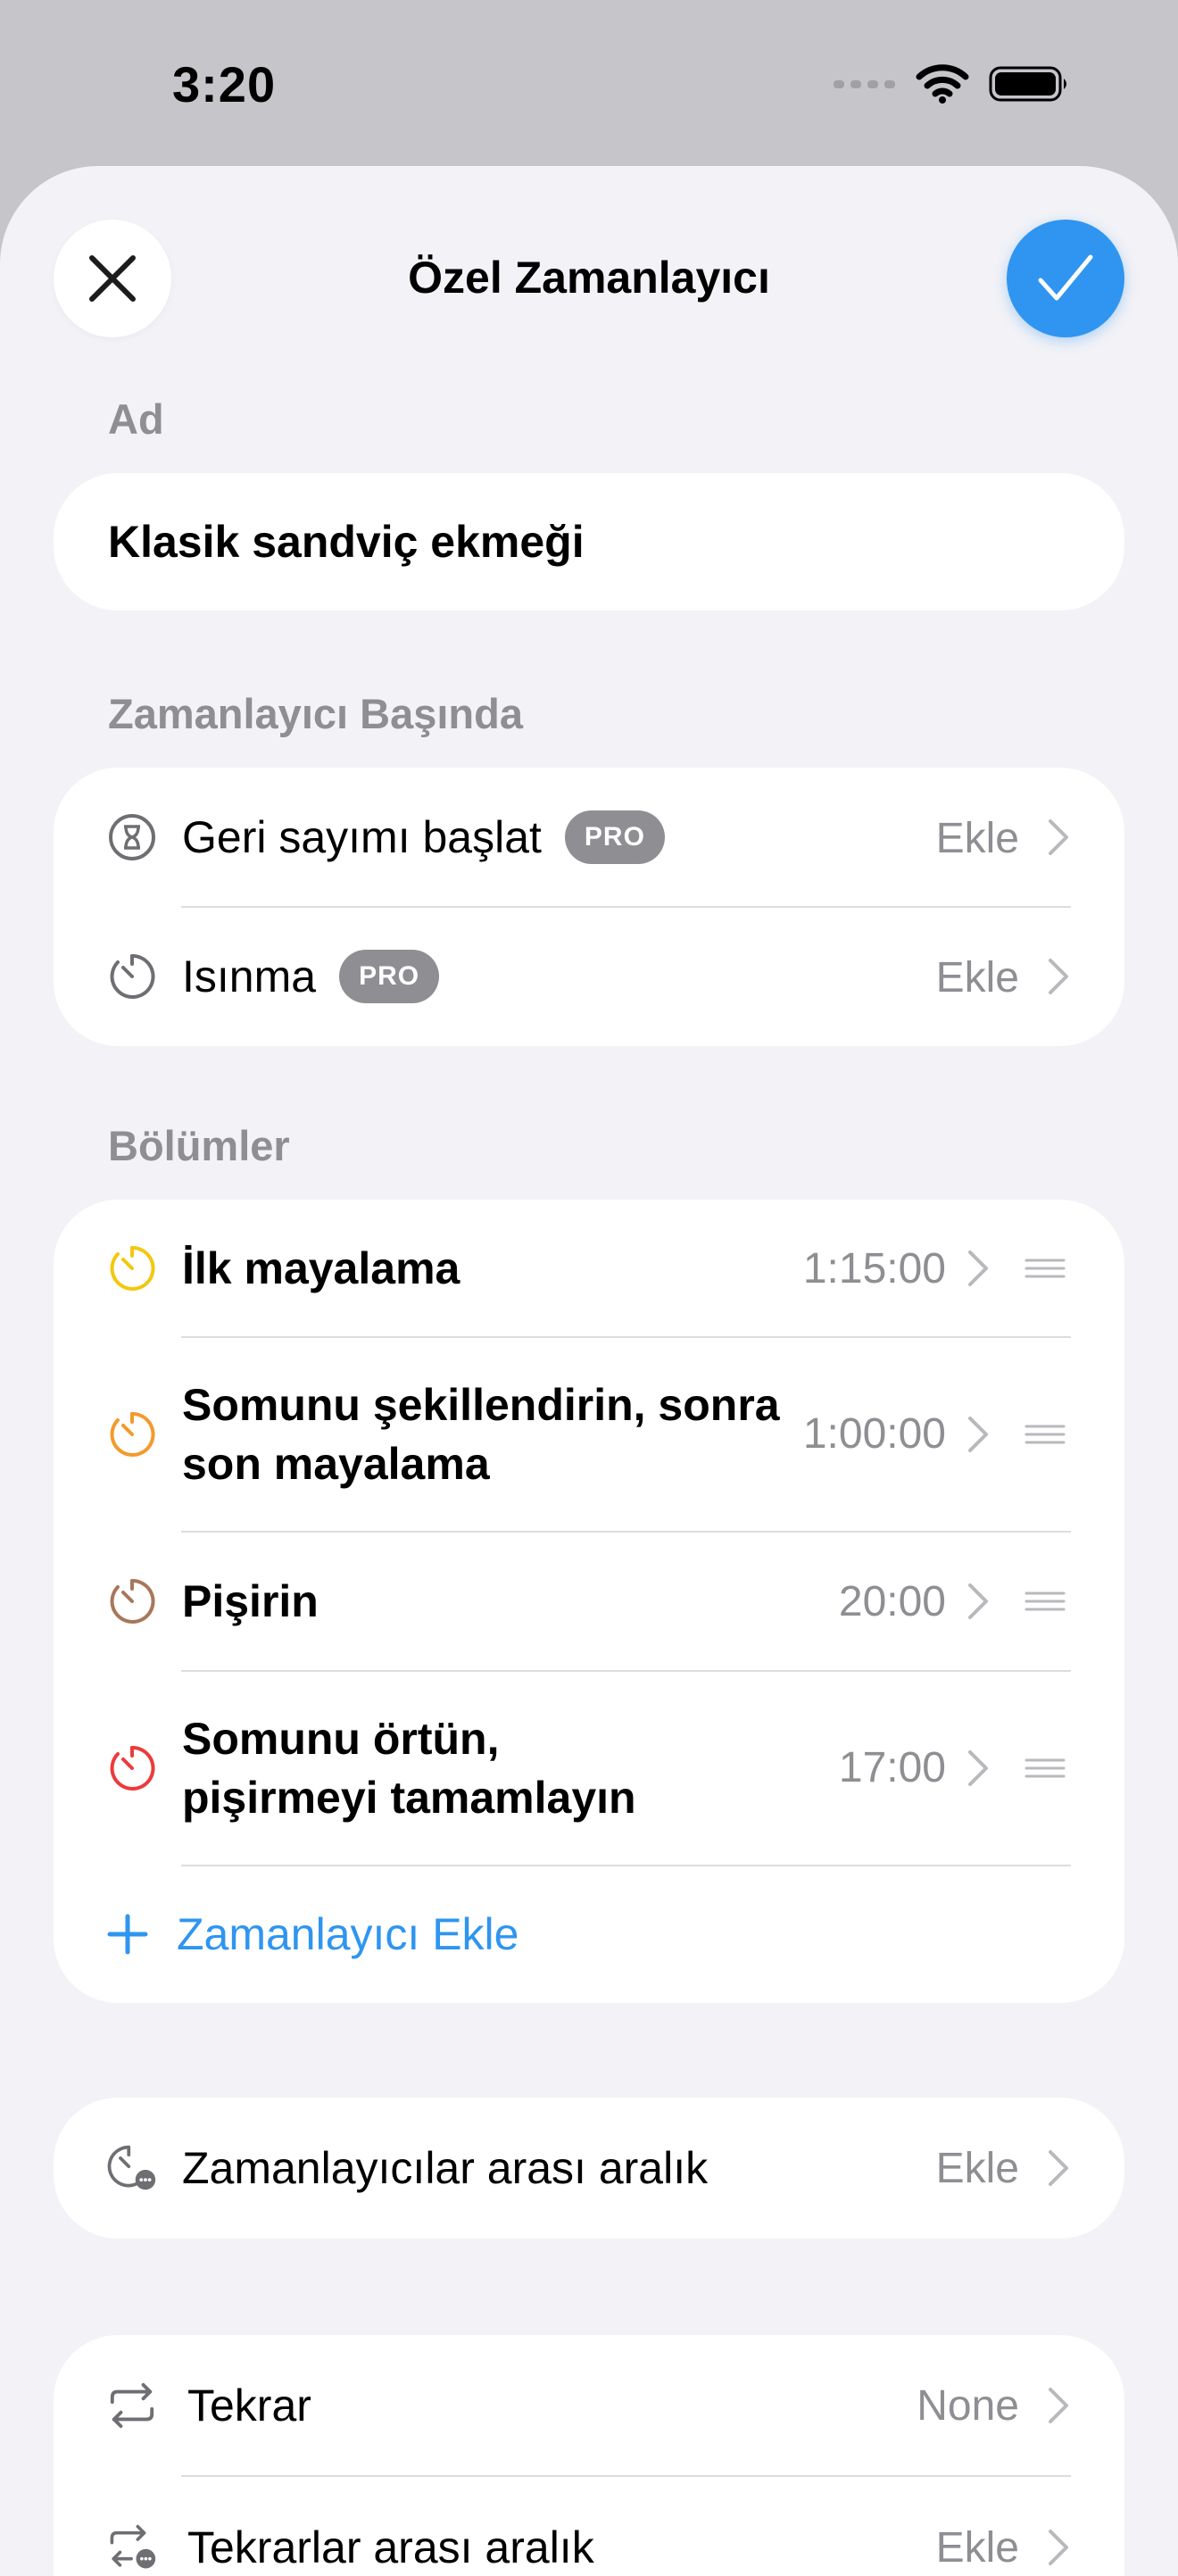 This screenshot has height=2576, width=1178. I want to click on repeat-interval-row: Tekrarlar arası aralık Ekle, so click(589, 2526).